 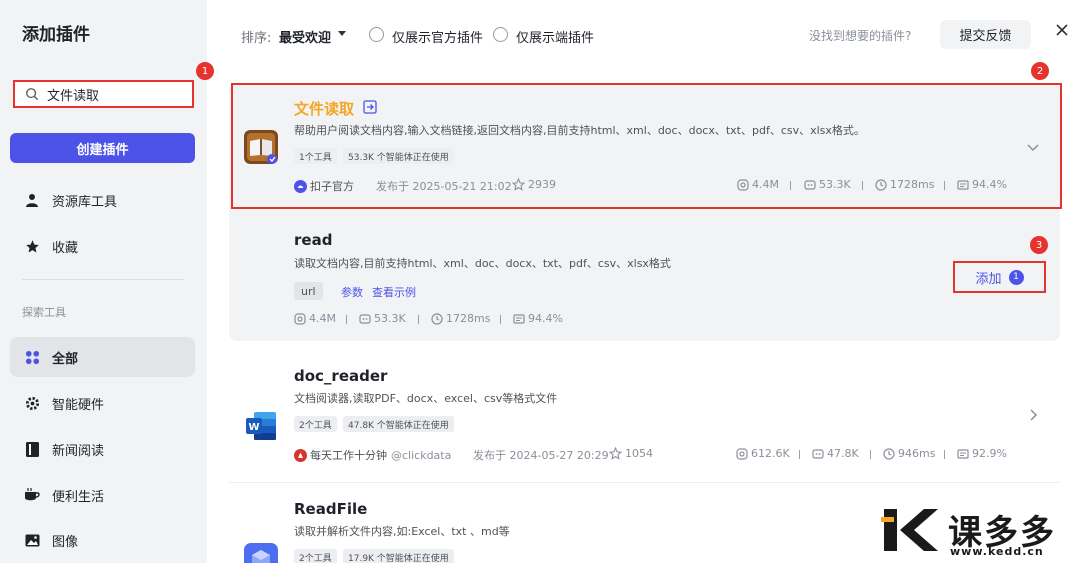 I want to click on usage-count-tag: 47.8K 个智能体正在使用, so click(x=398, y=424).